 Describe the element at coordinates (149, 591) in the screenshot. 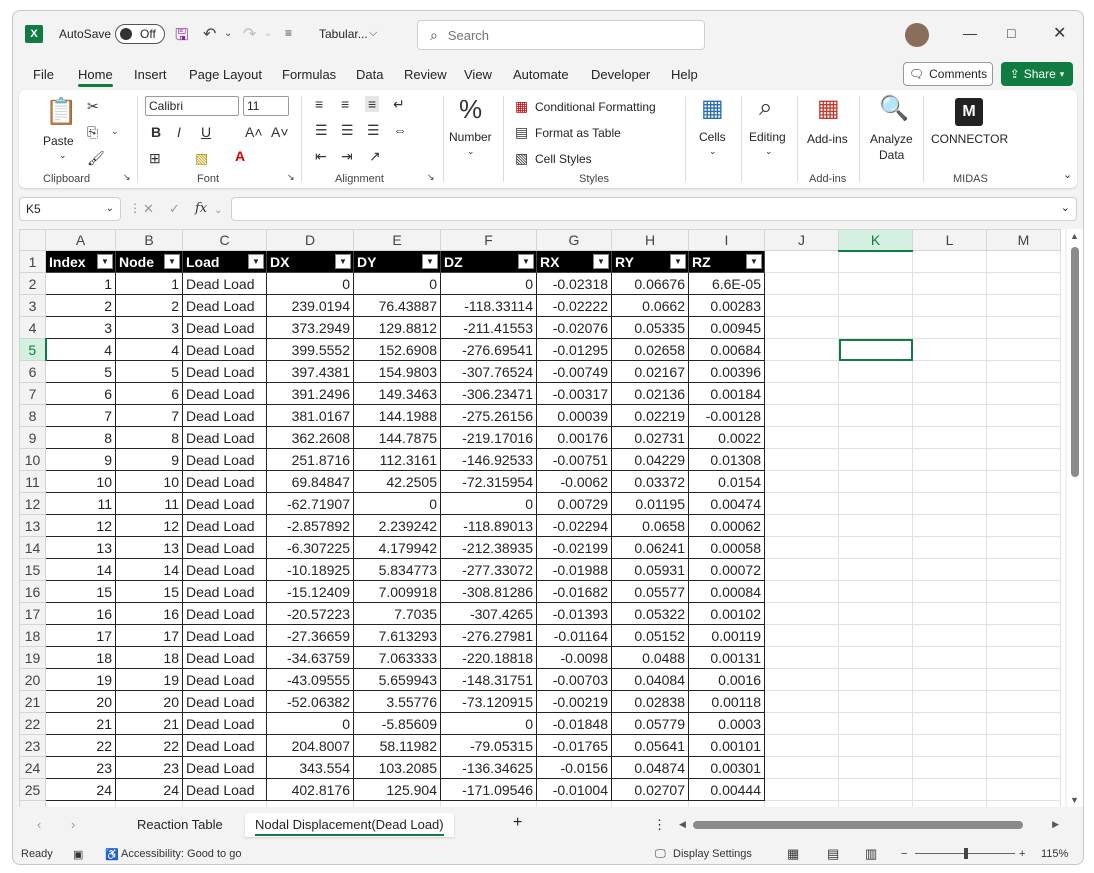

I see `table-cell: 15` at that location.